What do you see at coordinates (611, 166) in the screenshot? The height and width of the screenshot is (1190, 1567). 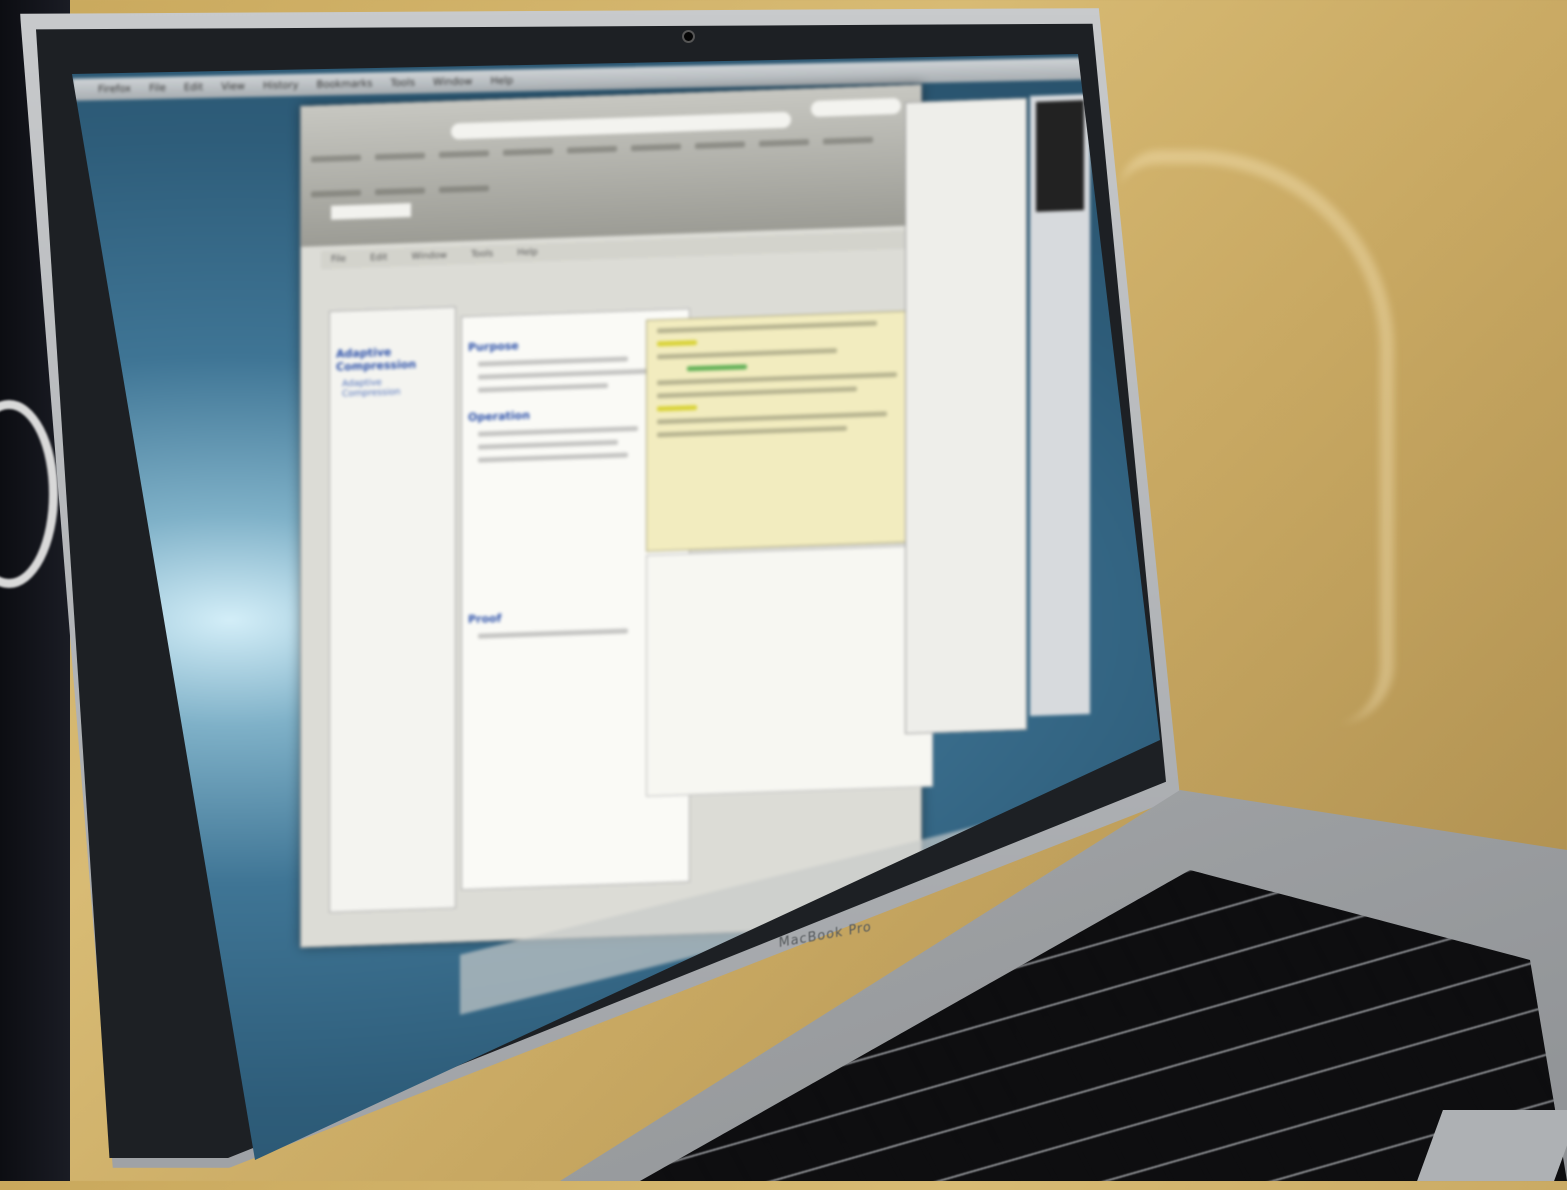 I see `browser-toolbar` at bounding box center [611, 166].